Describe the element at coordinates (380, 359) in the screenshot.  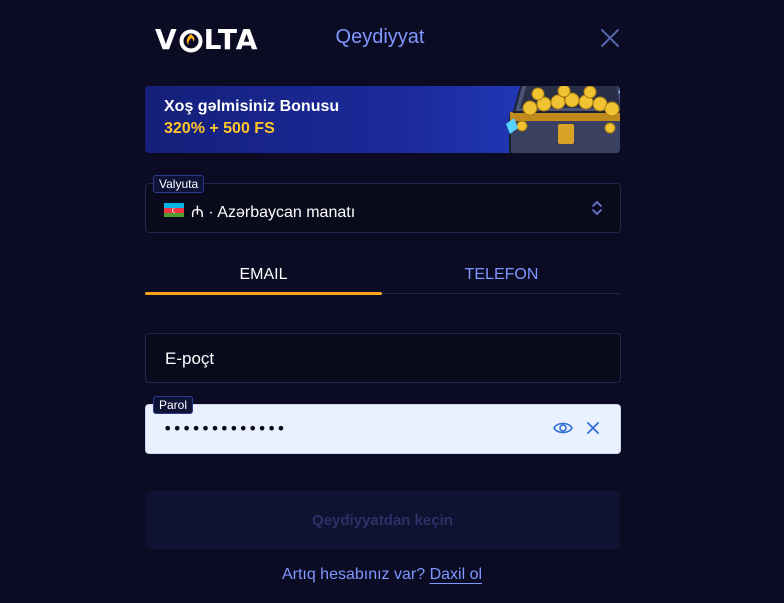
I see `email-input` at that location.